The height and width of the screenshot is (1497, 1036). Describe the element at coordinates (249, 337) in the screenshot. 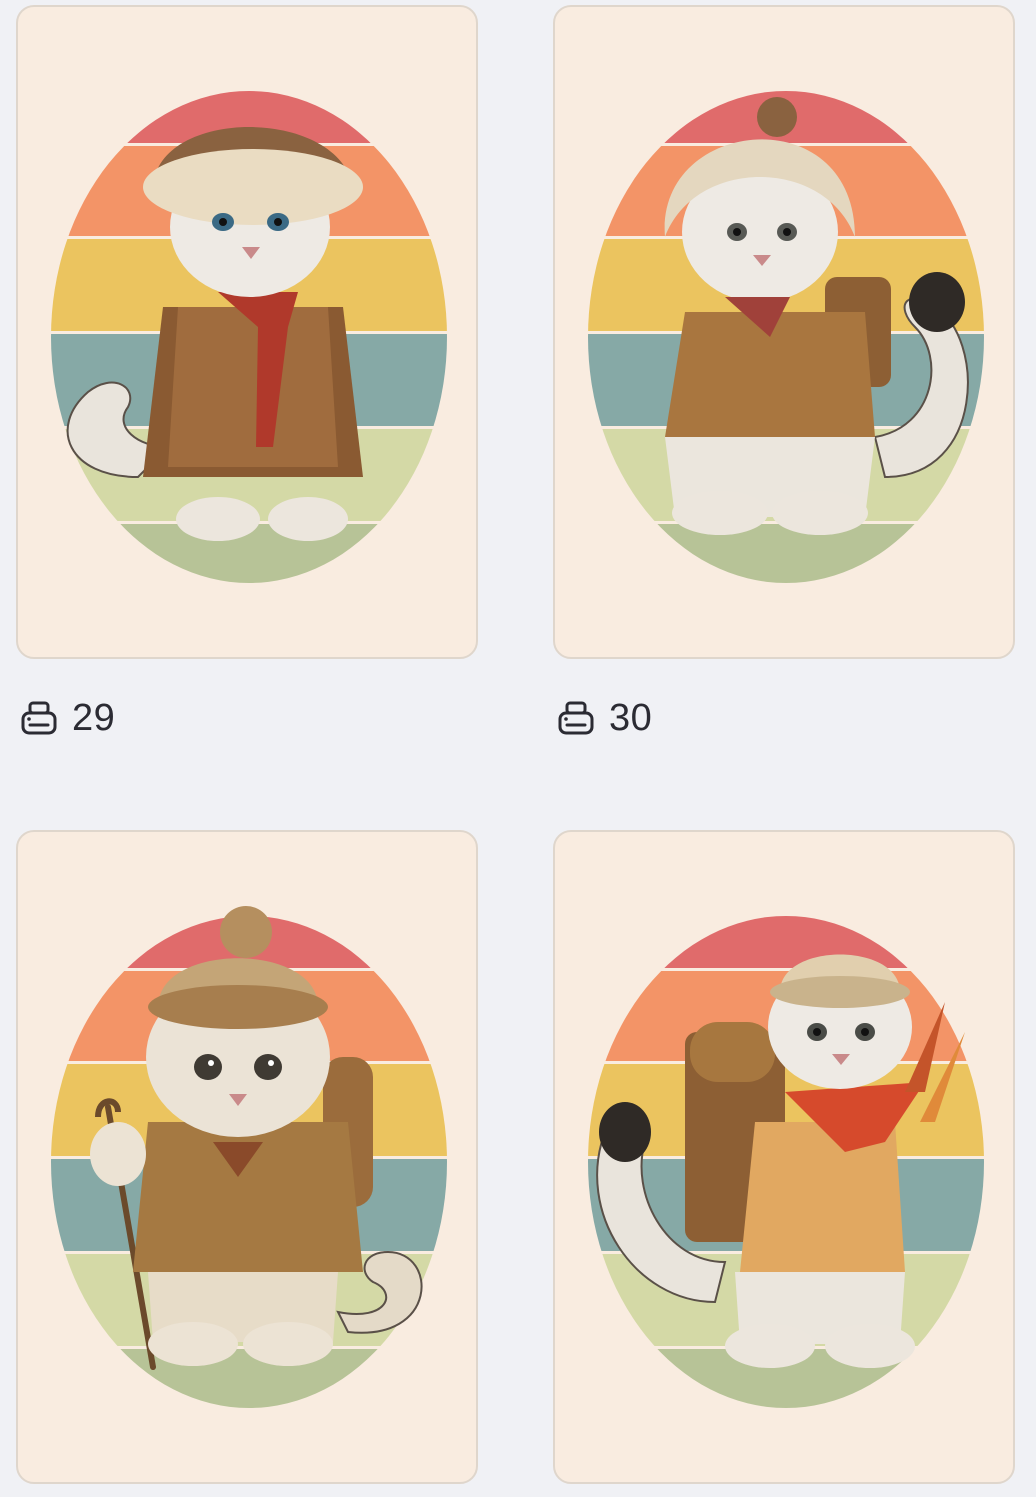

I see `snow-leopard-trapper-hat-illustration` at that location.